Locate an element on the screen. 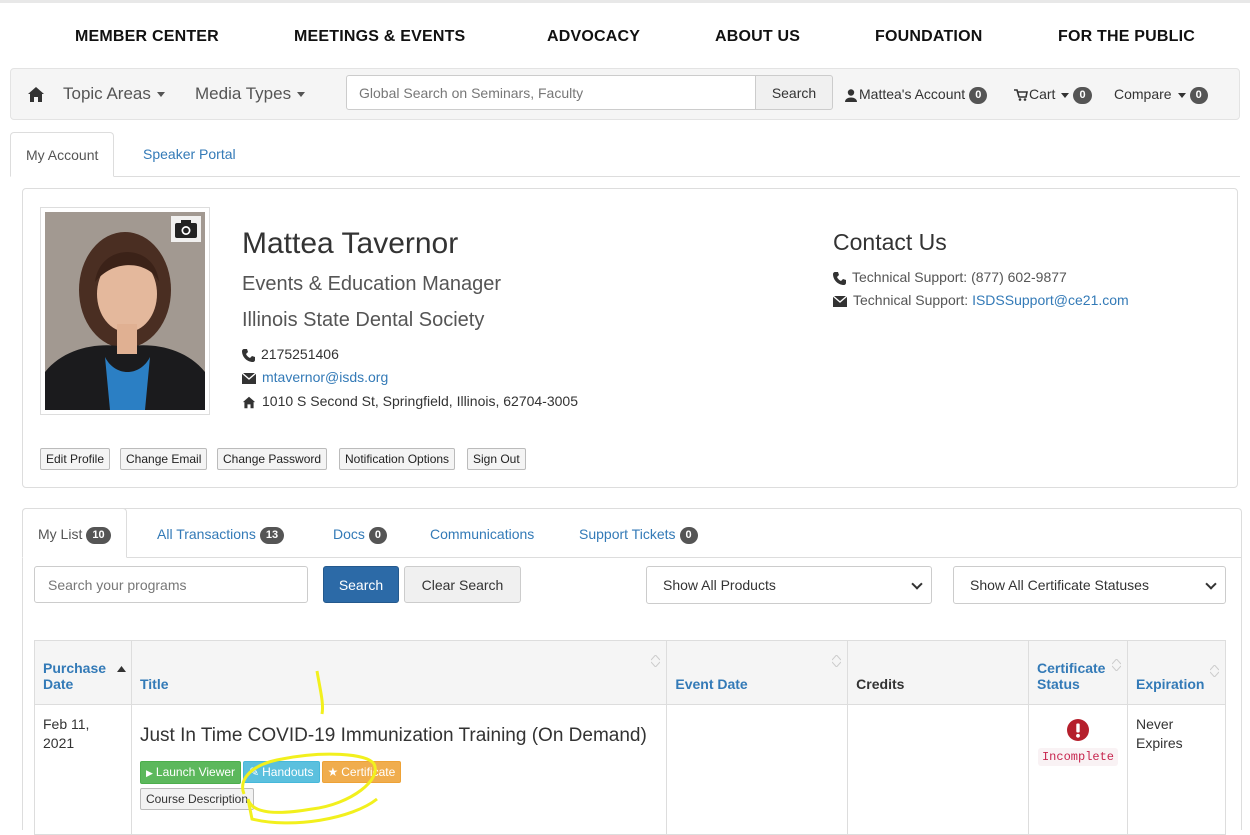  tab-label: My List is located at coordinates (60, 534).